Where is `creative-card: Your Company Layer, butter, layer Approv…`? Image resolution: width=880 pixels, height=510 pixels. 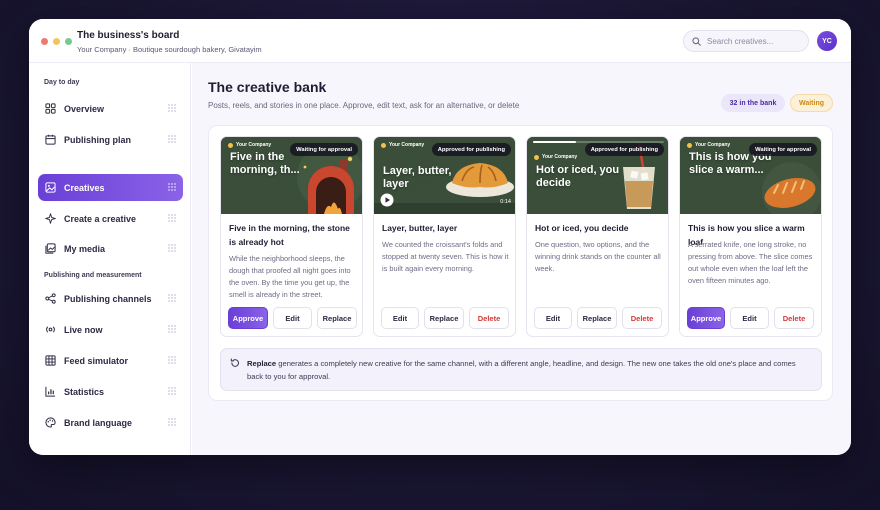 creative-card: Your Company Layer, butter, layer Approv… is located at coordinates (444, 236).